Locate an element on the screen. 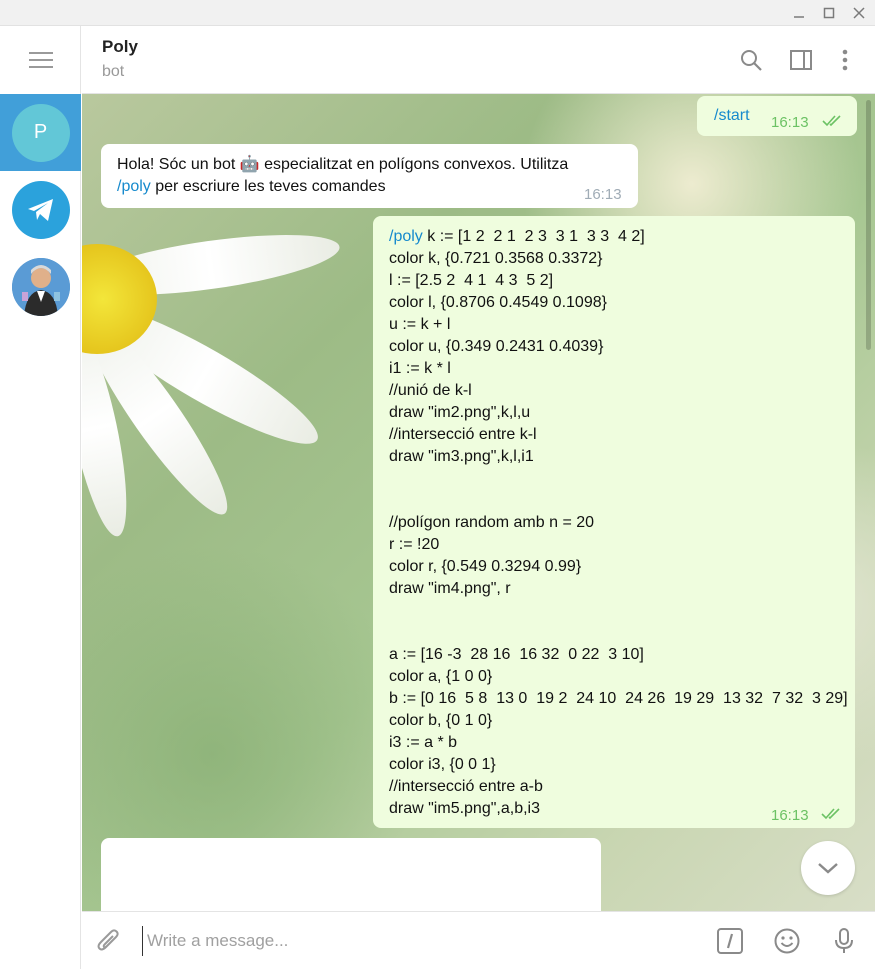  avatar: P is located at coordinates (40, 132).